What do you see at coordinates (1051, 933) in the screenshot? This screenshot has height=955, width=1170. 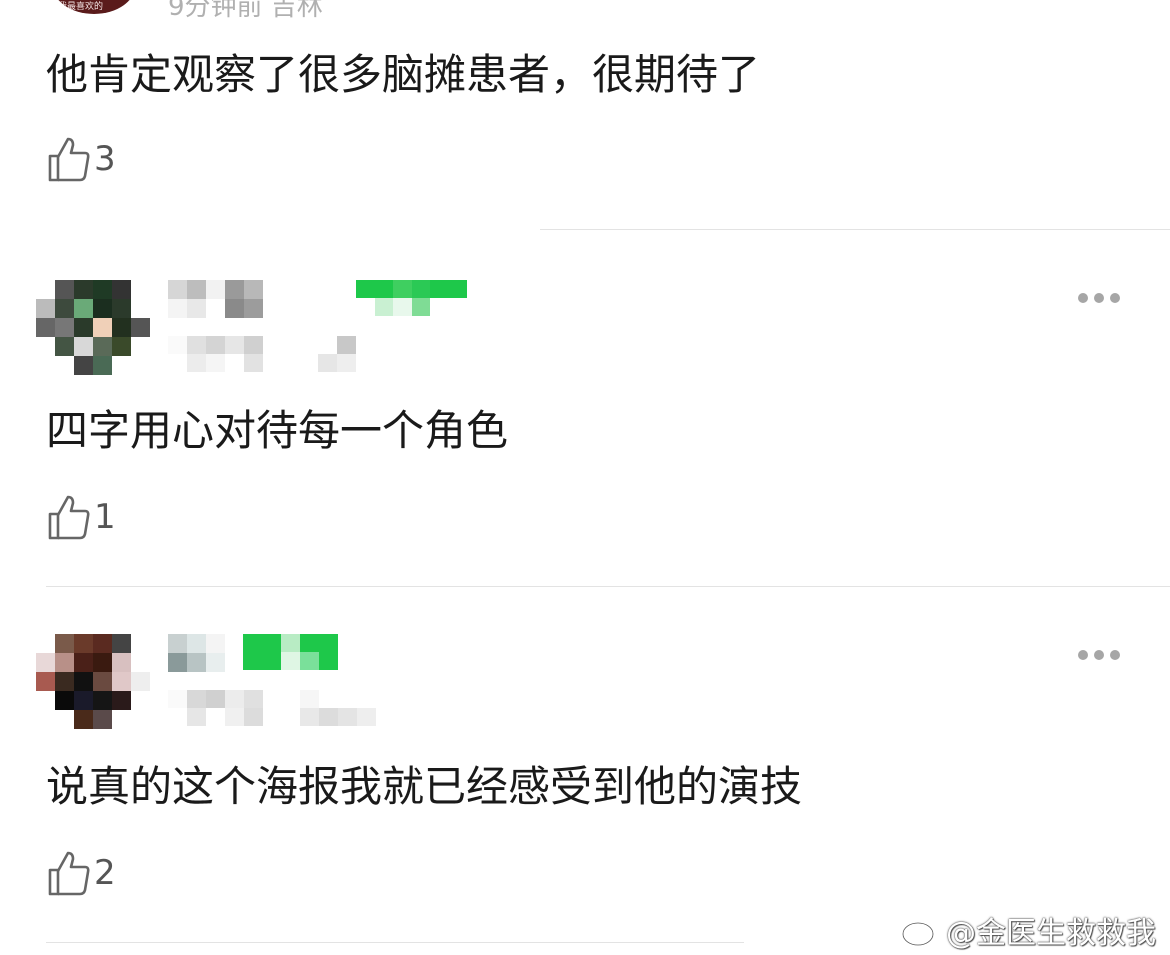 I see `watermark-text: @金医生救救我` at bounding box center [1051, 933].